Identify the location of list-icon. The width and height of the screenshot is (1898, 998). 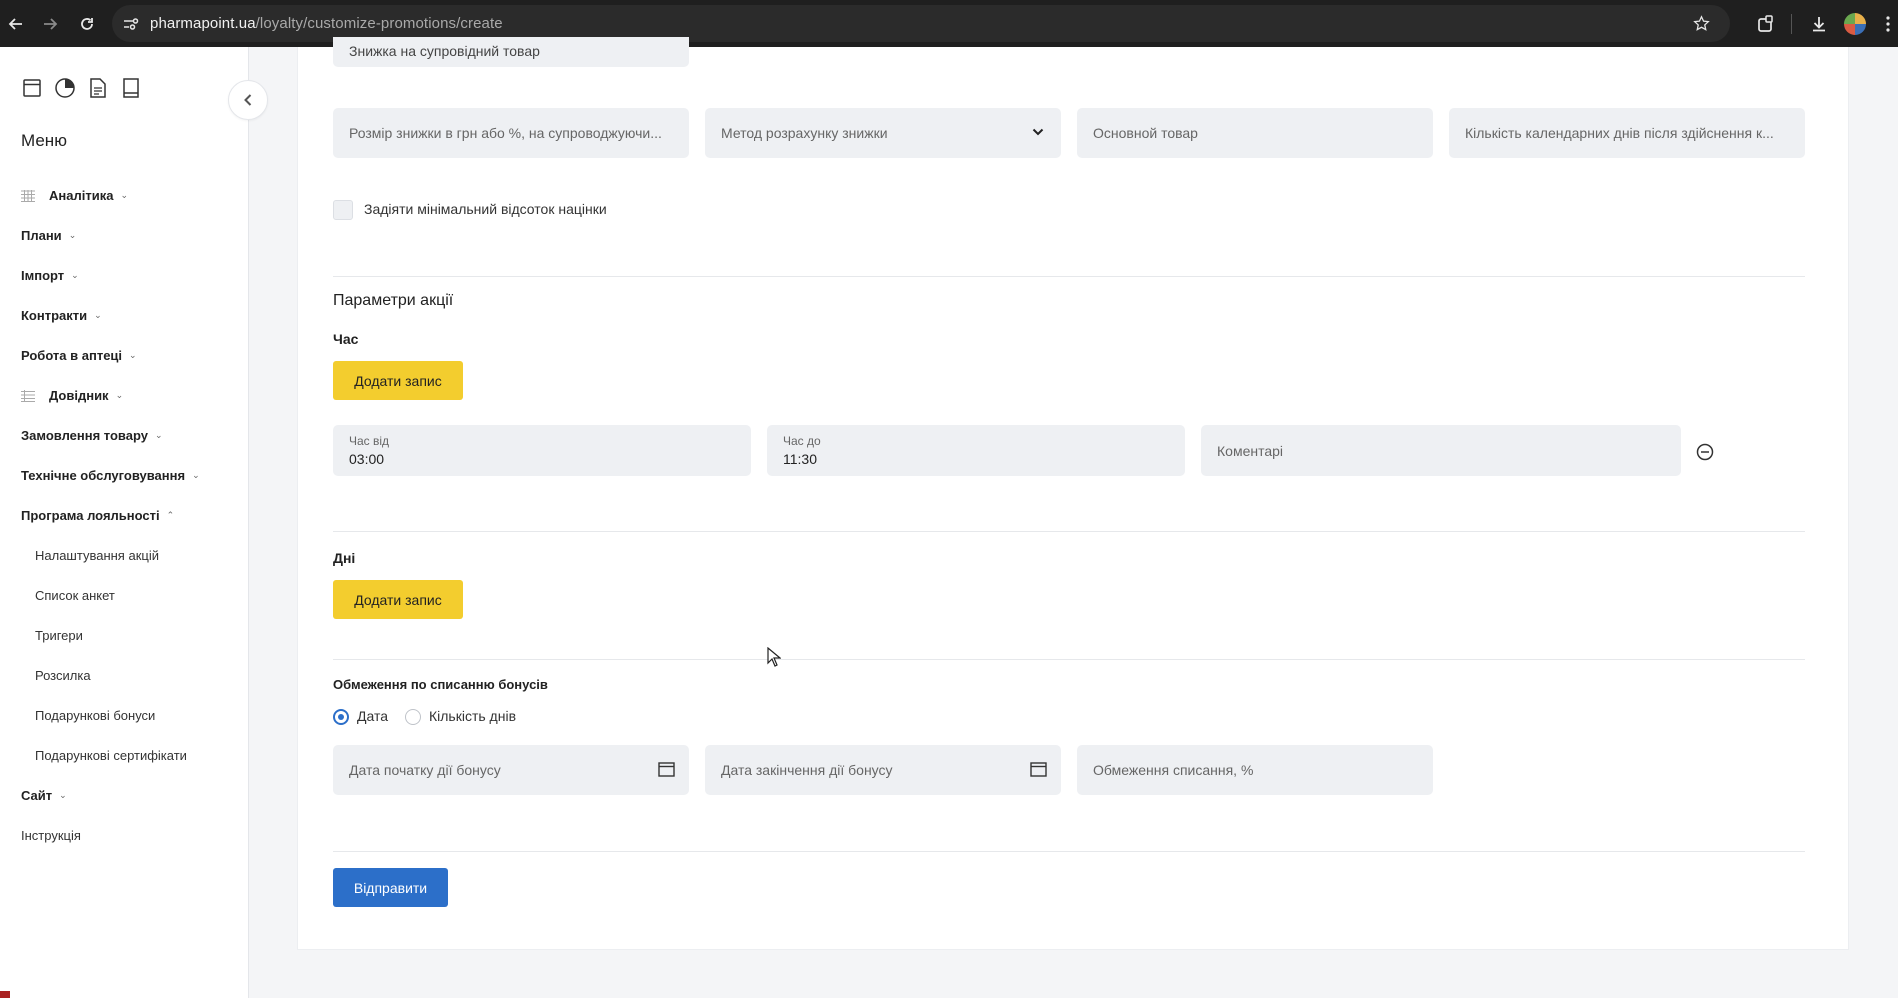
(28, 395).